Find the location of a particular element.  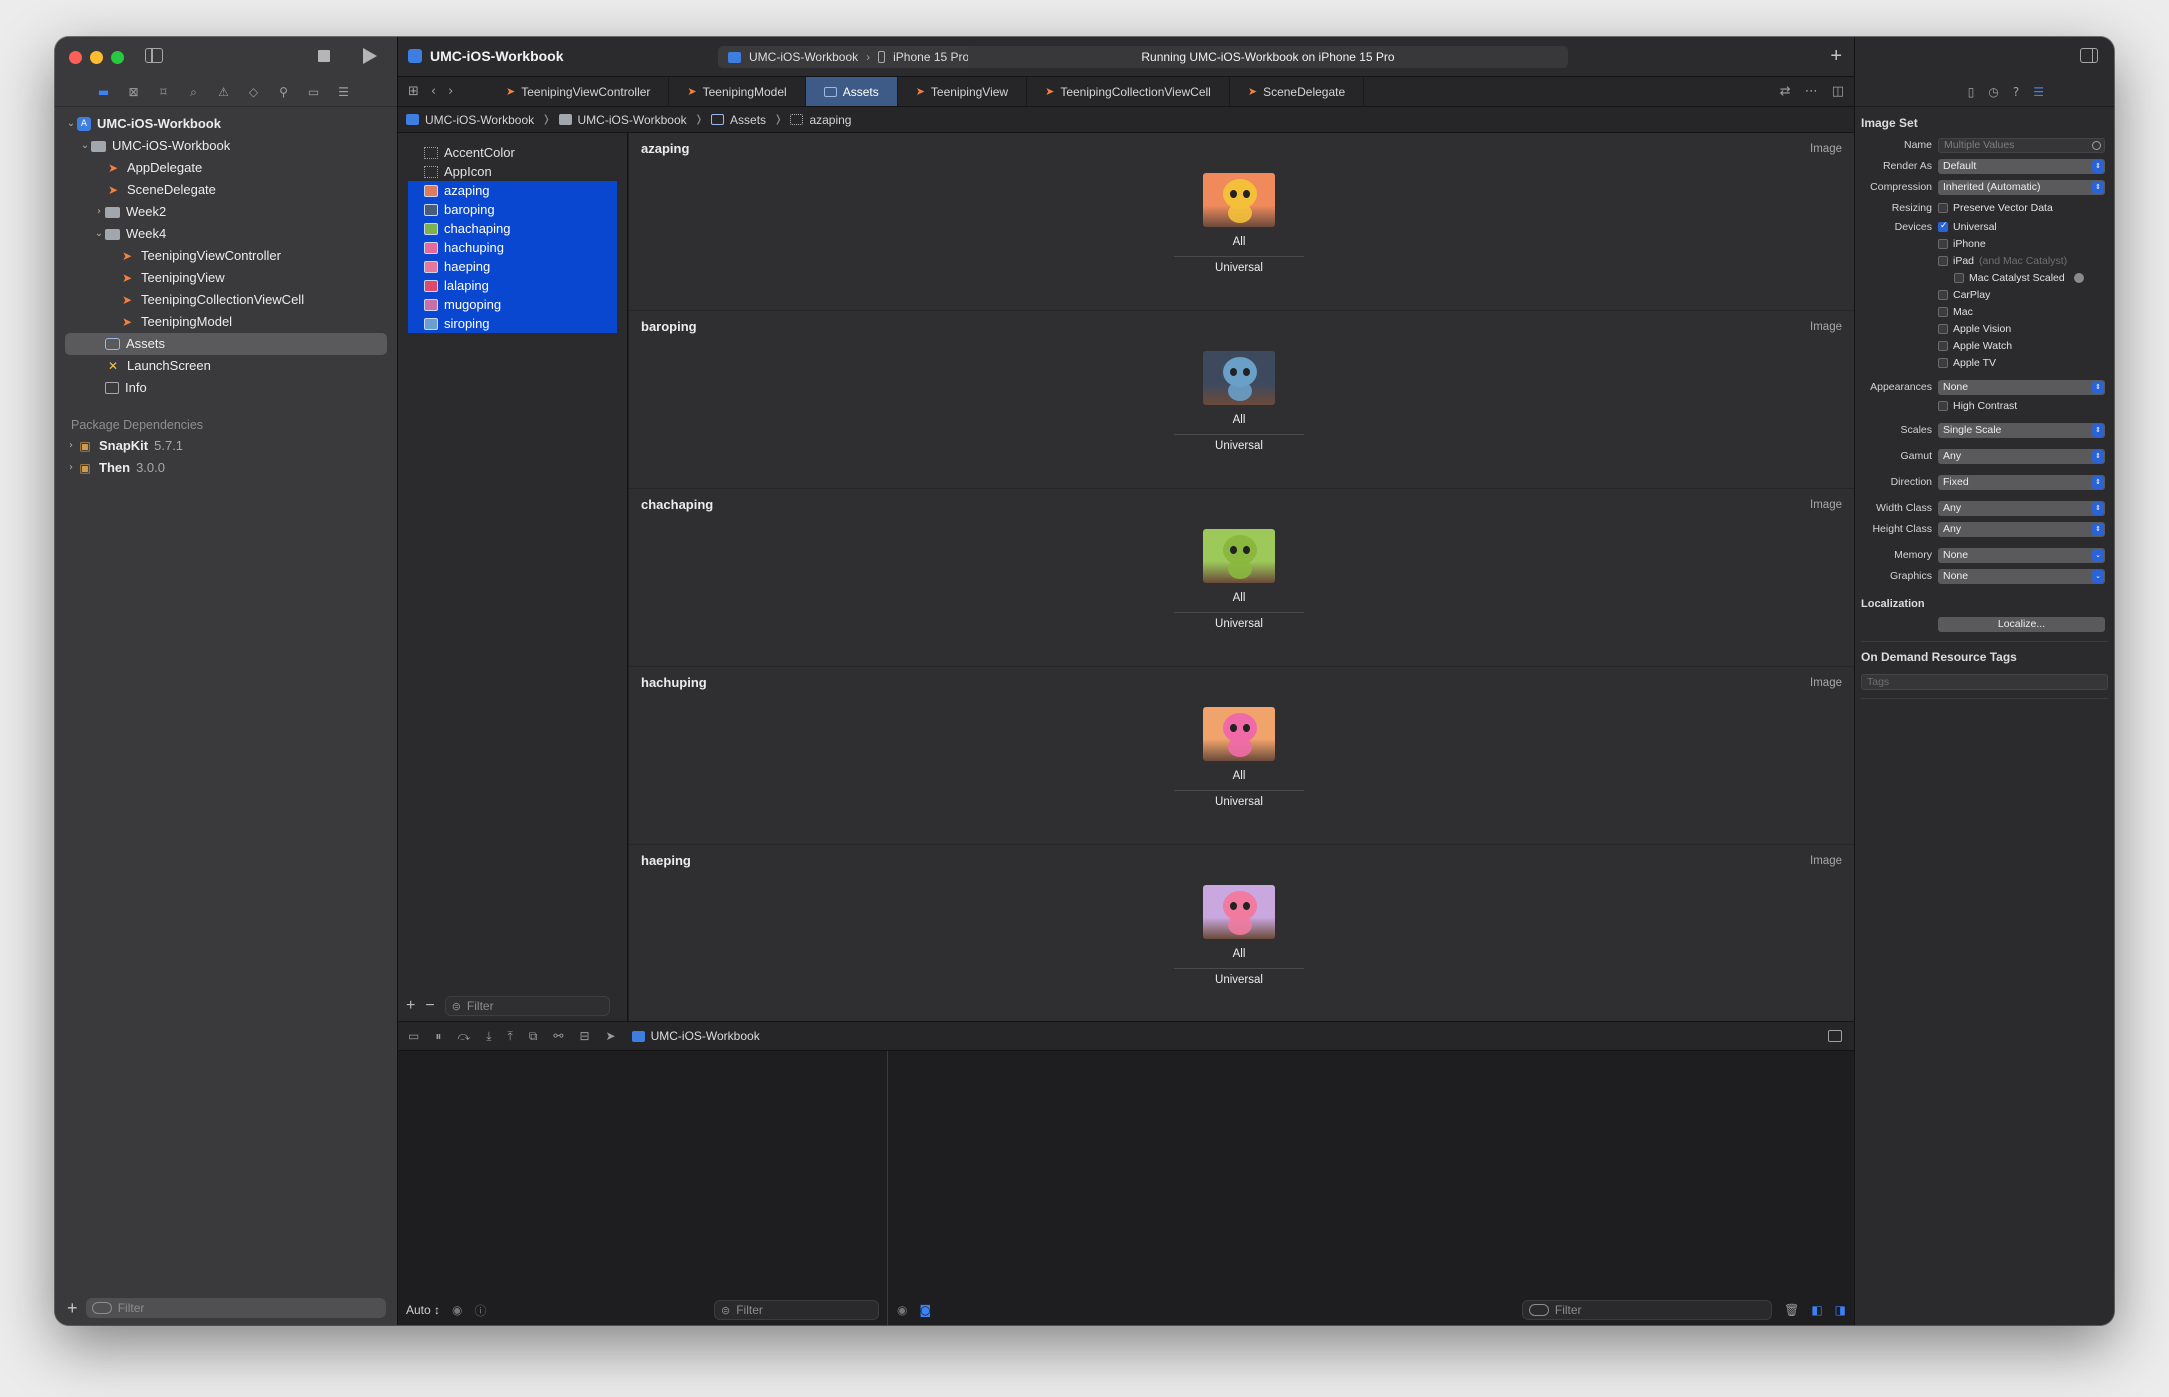

scales-popup: Single Scale ⇕ is located at coordinates (2021, 430).